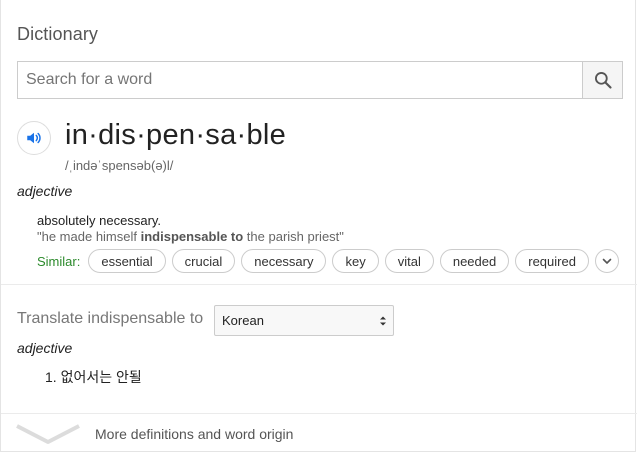 The width and height of the screenshot is (638, 454). Describe the element at coordinates (304, 320) in the screenshot. I see `language-select: Korean` at that location.